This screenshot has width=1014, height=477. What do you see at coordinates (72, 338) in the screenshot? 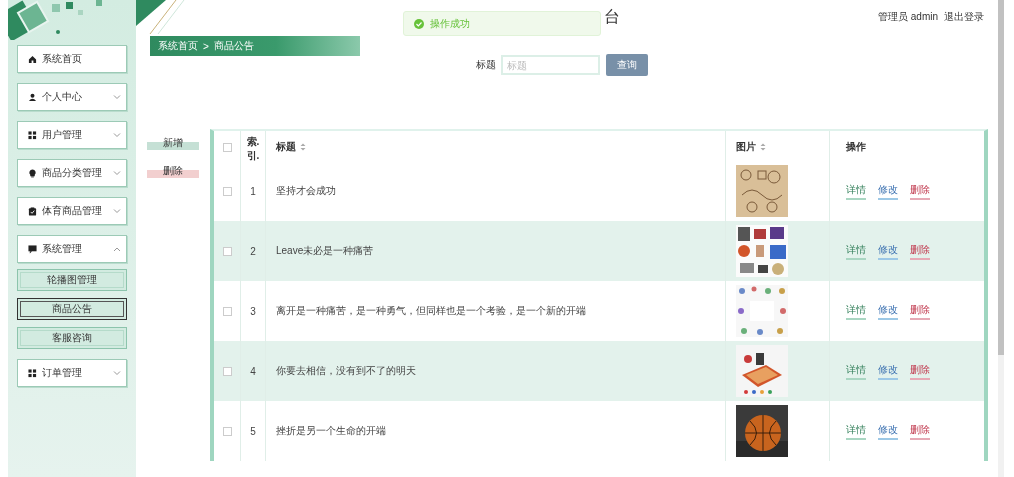
I see `submenu-item: 客服咨询` at bounding box center [72, 338].